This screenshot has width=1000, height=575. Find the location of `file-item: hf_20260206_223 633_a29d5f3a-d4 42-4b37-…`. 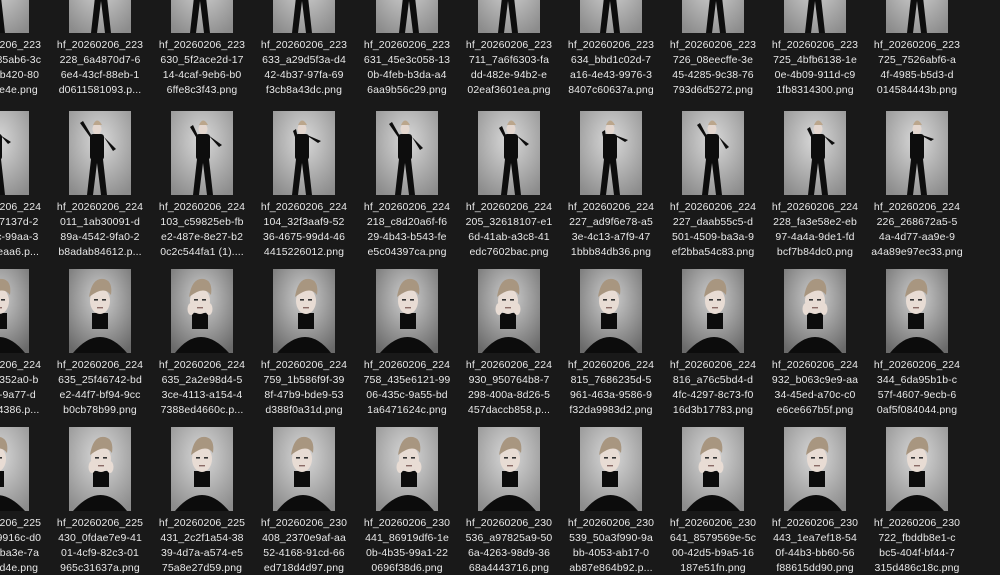

file-item: hf_20260206_223 633_a29d5f3a-d4 42-4b37-… is located at coordinates (304, 55).